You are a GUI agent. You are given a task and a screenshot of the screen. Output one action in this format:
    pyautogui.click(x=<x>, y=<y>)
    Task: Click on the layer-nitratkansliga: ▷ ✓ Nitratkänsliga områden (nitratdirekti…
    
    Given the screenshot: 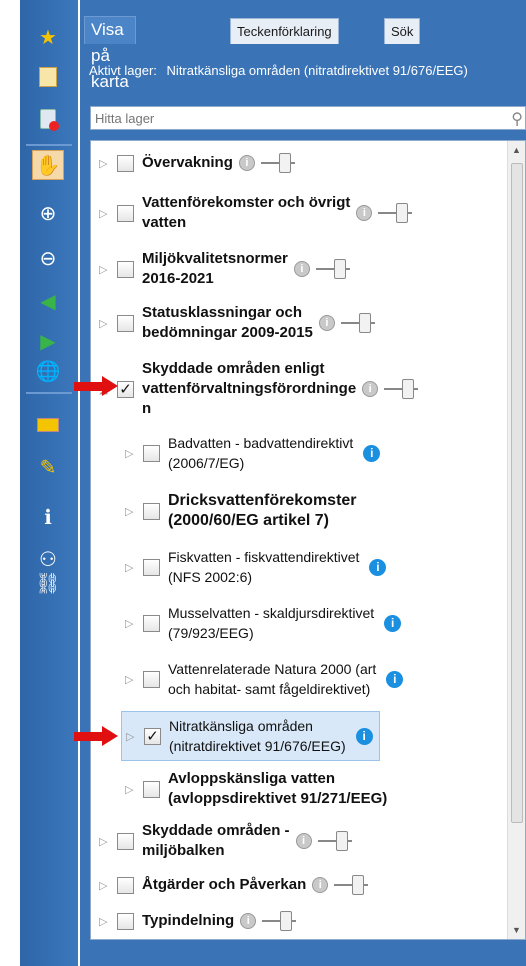 What is the action you would take?
    pyautogui.click(x=250, y=736)
    